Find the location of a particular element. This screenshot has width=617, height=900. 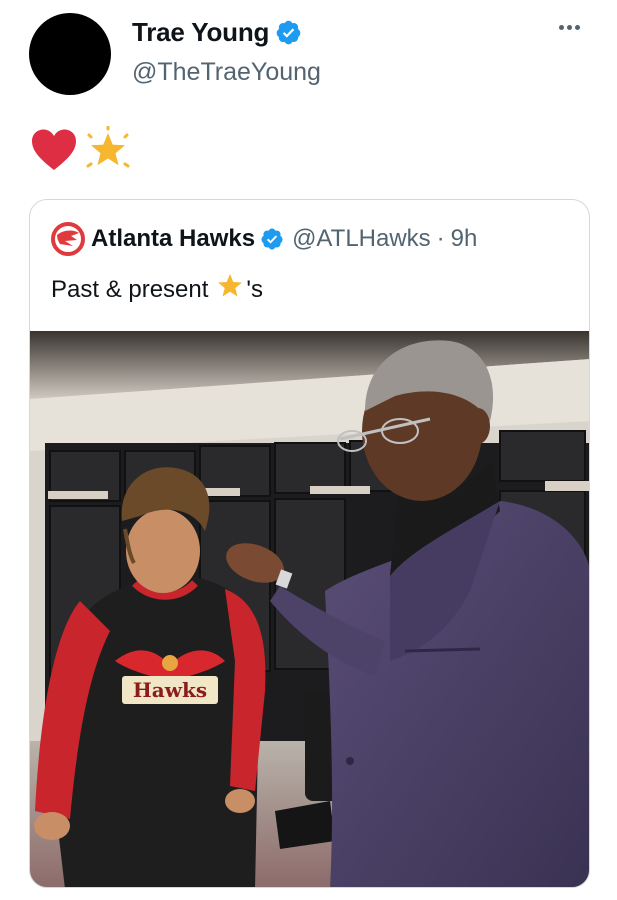

quoted-tweet-header: Atlanta Hawks @ATLHawks · 9h is located at coordinates (264, 239).